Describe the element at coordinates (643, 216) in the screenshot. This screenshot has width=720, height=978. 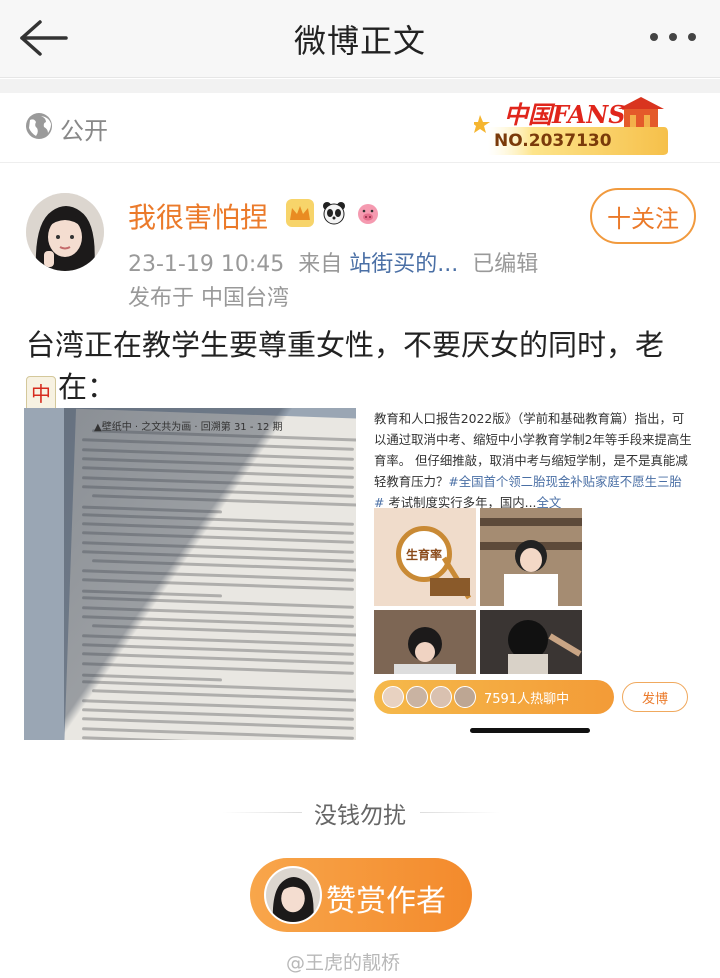
I see `follow-button: 十关注` at that location.